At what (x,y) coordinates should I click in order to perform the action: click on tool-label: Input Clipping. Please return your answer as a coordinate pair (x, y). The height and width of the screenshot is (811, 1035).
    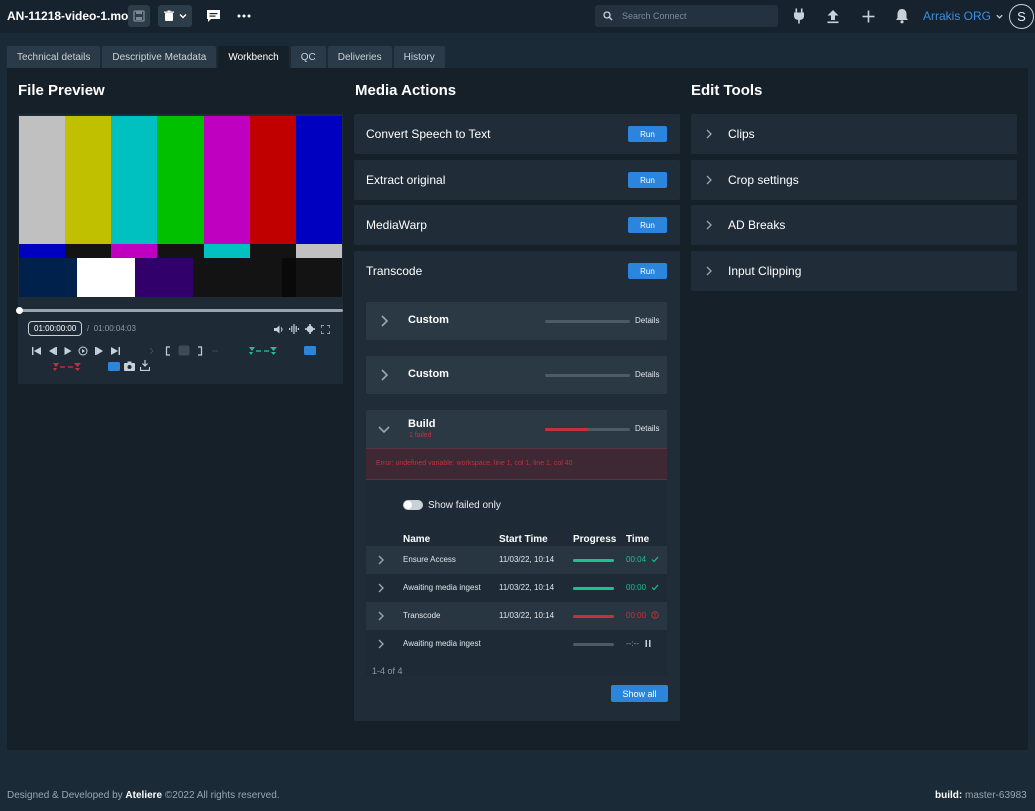
    Looking at the image, I should click on (765, 271).